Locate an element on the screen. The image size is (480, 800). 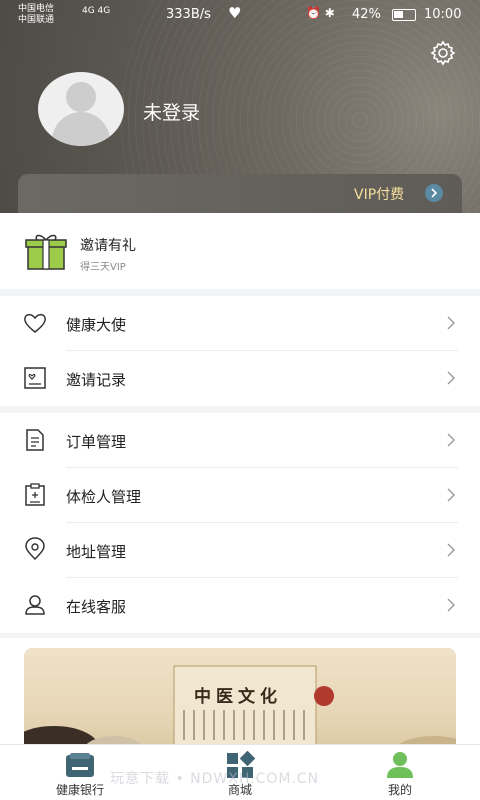
system-icons: ⏰ ✱ is located at coordinates (320, 13).